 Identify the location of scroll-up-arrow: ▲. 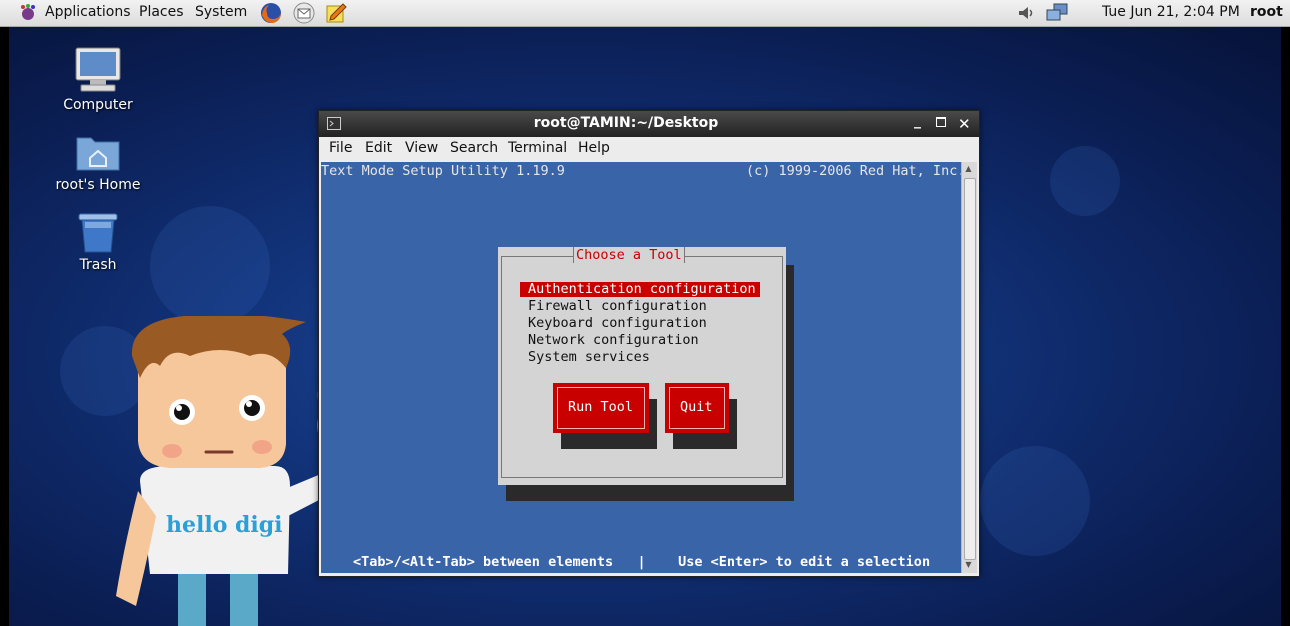
(968, 169).